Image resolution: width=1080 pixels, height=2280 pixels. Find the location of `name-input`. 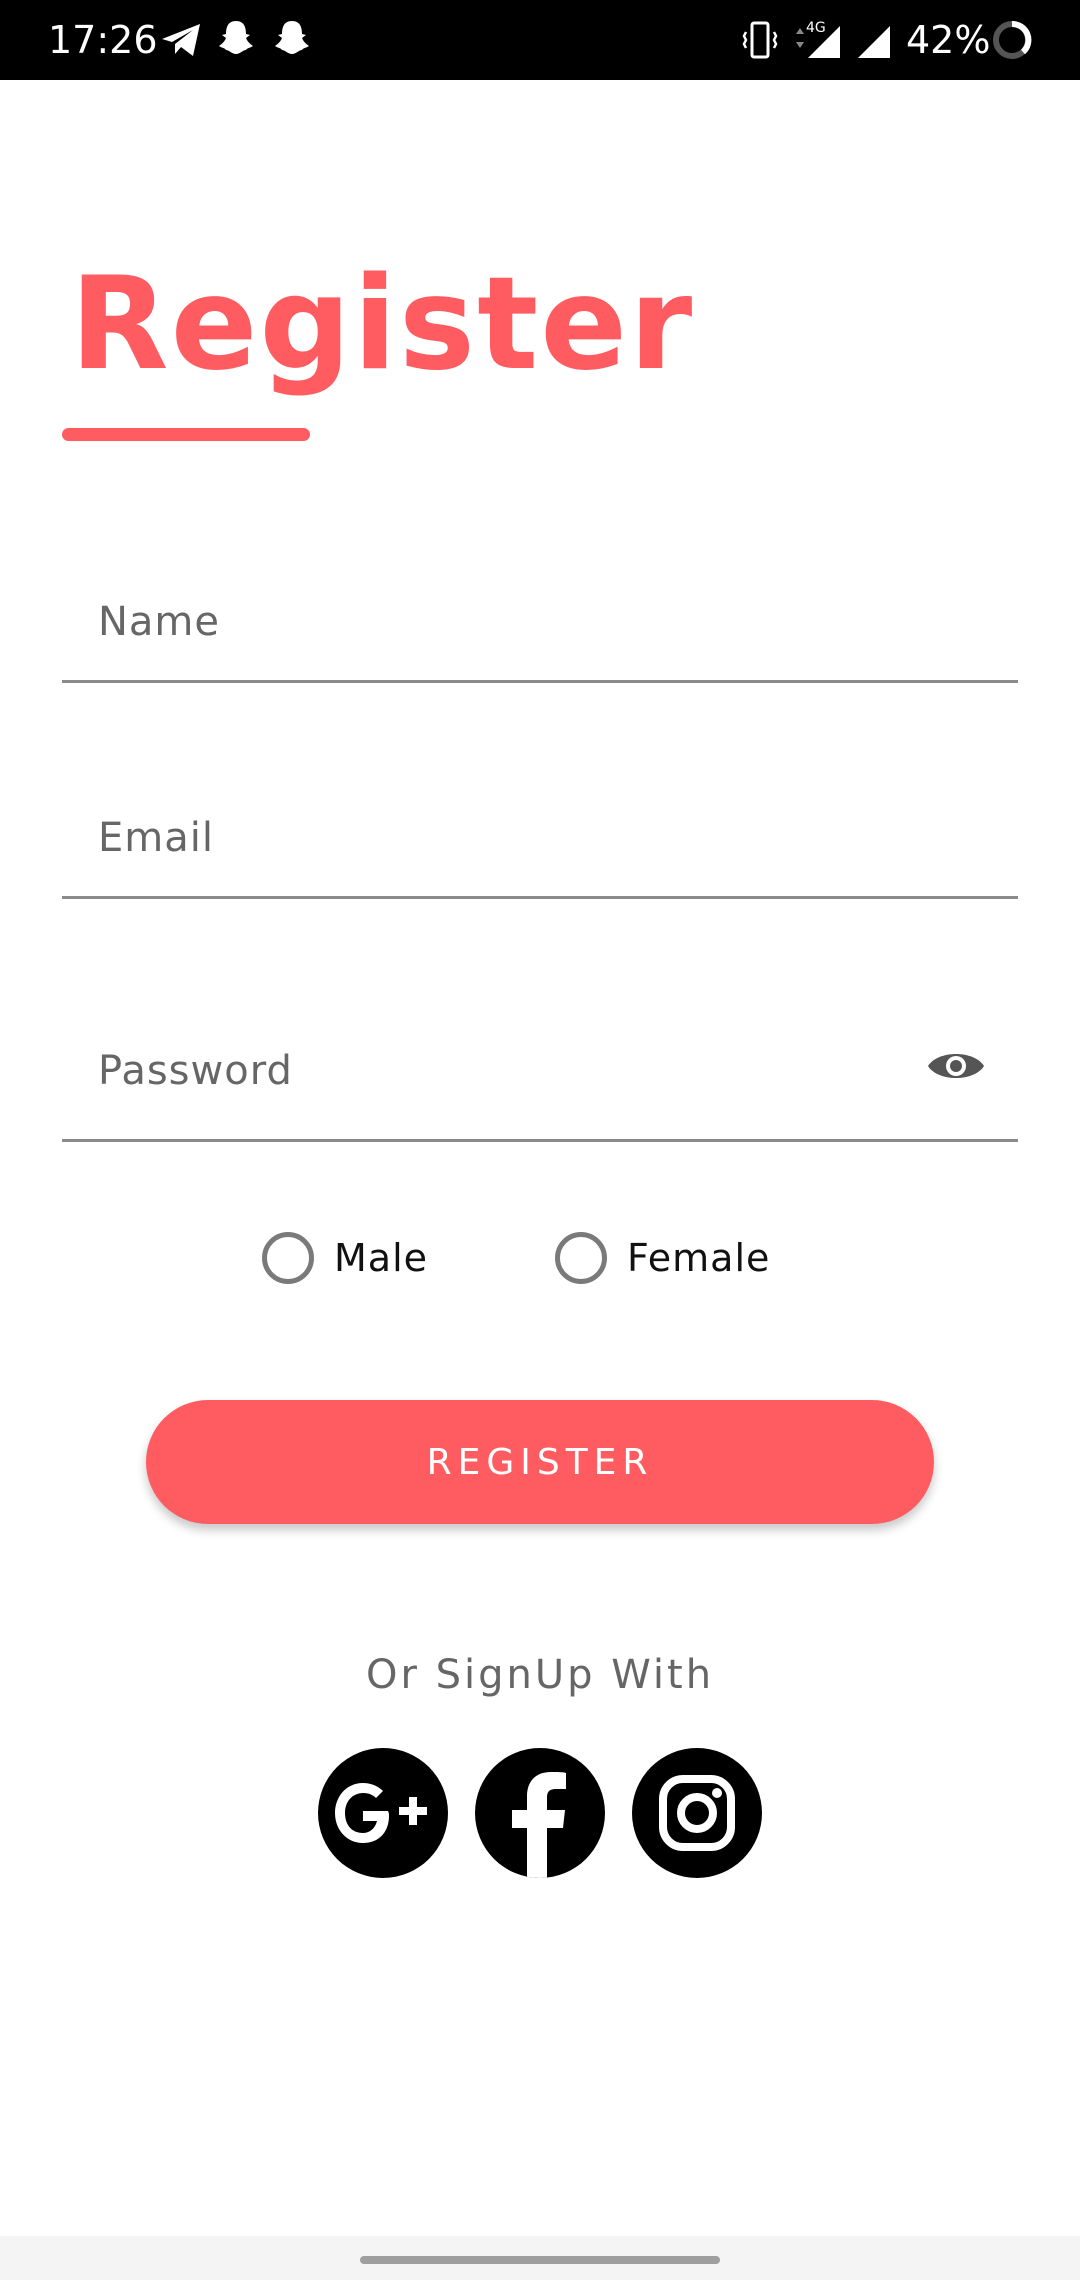

name-input is located at coordinates (506, 621).